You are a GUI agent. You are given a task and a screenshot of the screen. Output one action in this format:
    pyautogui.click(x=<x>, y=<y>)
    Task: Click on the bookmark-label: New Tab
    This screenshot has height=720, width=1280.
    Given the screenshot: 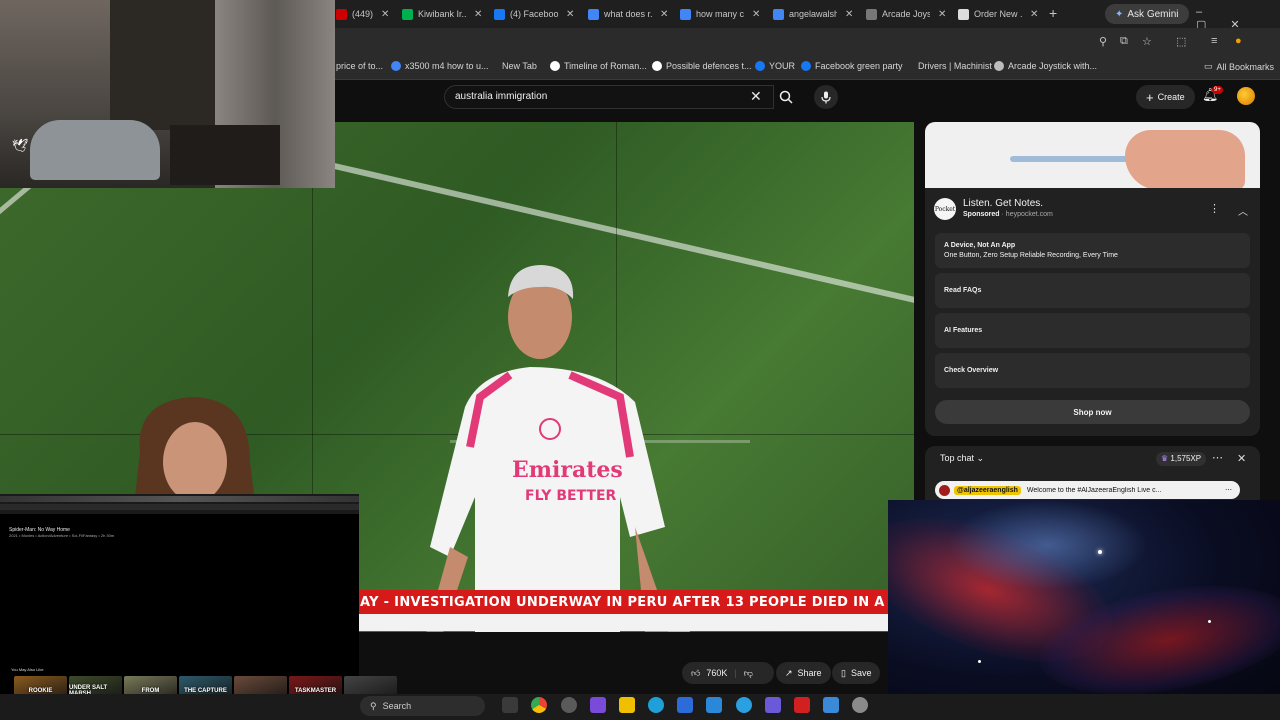 What is the action you would take?
    pyautogui.click(x=519, y=66)
    